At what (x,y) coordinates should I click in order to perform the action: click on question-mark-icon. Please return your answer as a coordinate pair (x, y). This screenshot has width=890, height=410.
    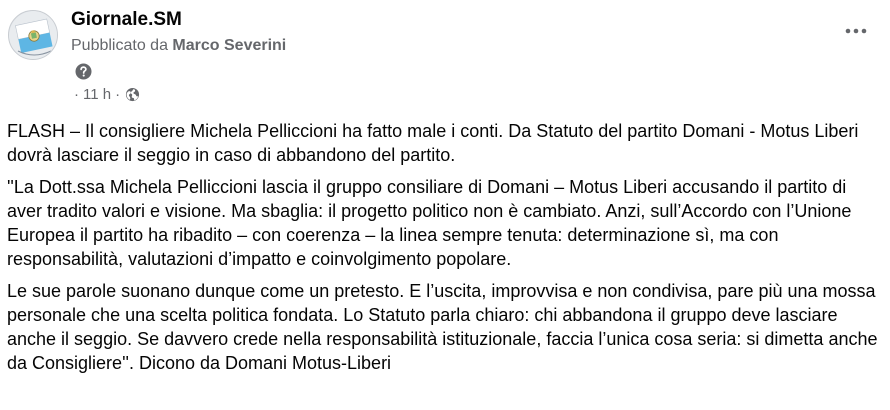
    Looking at the image, I should click on (83, 71).